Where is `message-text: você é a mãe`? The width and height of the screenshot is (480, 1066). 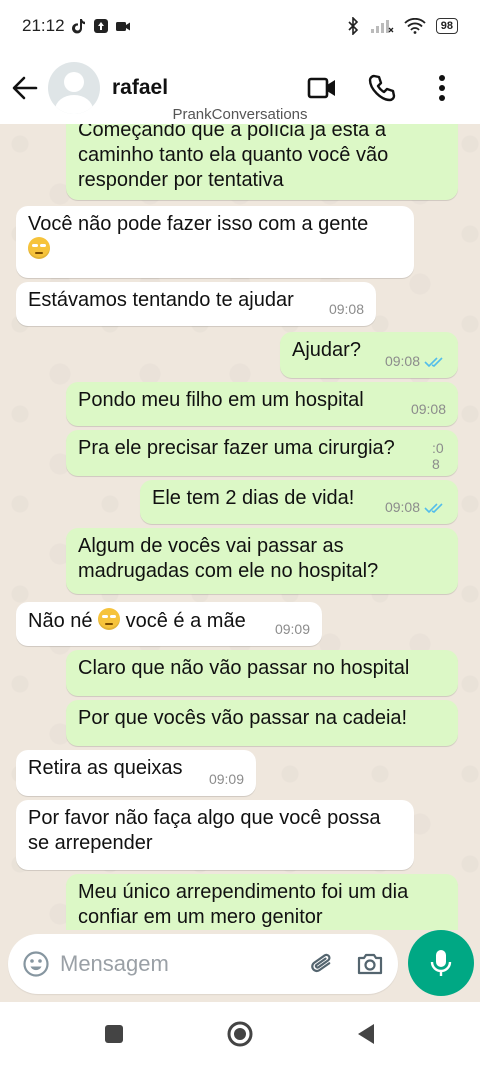 message-text: você é a mãe is located at coordinates (185, 621).